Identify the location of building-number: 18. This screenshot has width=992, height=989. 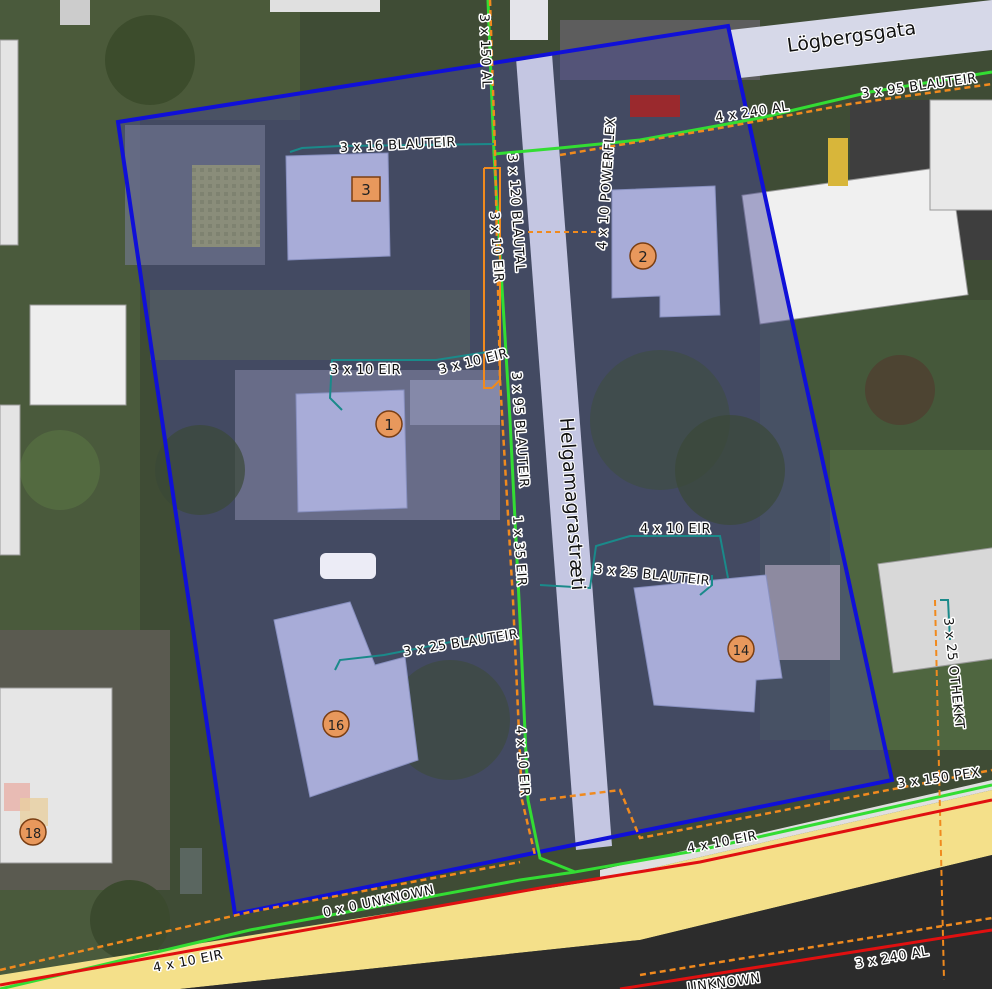
(33, 834).